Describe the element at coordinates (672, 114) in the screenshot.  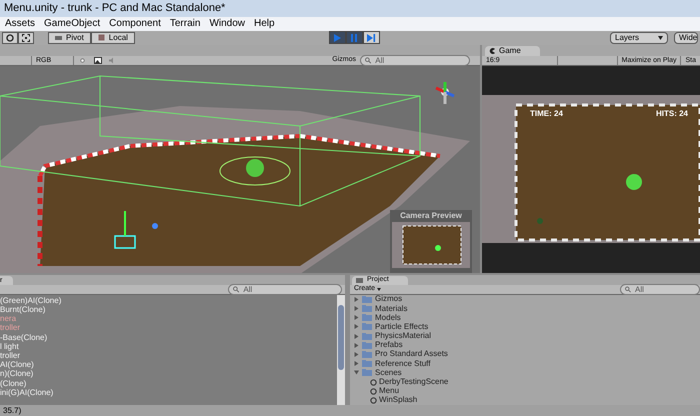
I see `hud-text: HITS: 24` at that location.